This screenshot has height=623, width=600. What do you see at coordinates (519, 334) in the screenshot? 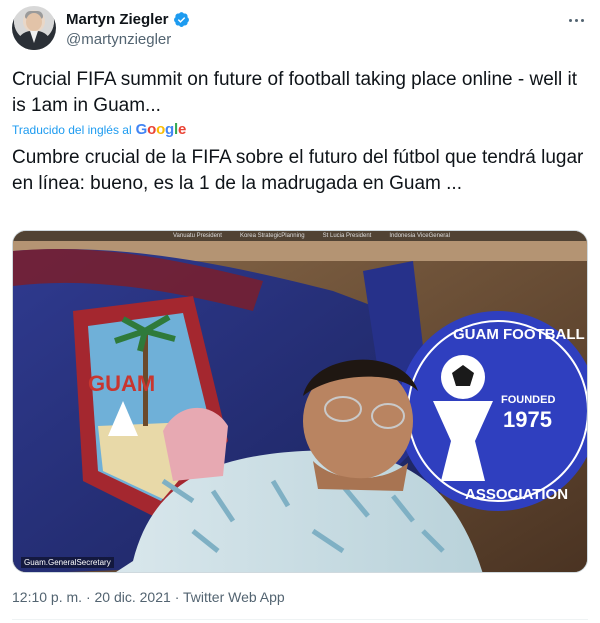
I see `badge-top-text: GUAM FOOTBALL` at bounding box center [519, 334].